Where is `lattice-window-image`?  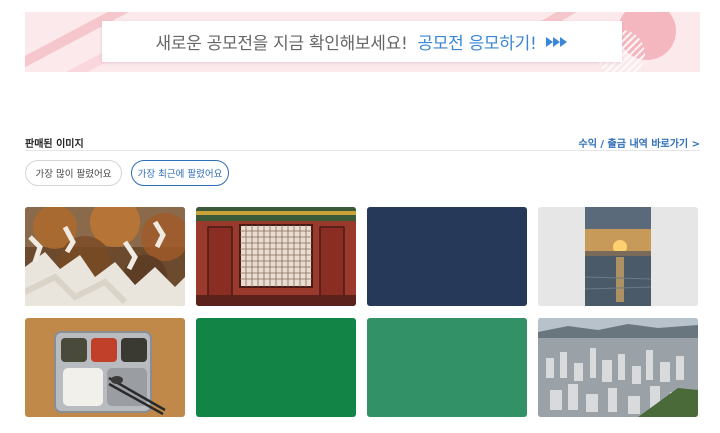 lattice-window-image is located at coordinates (276, 256).